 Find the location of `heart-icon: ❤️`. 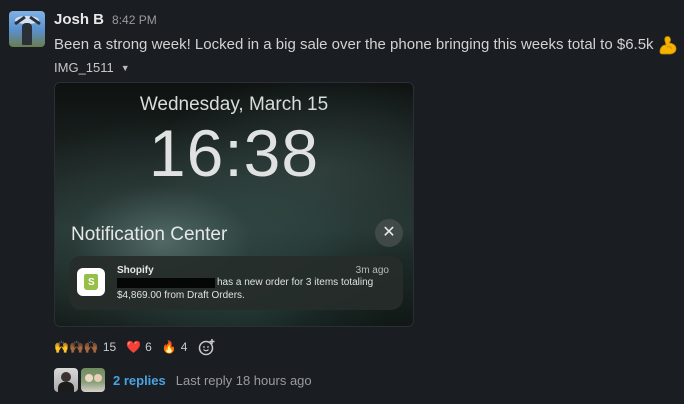

heart-icon: ❤️ is located at coordinates (134, 347).